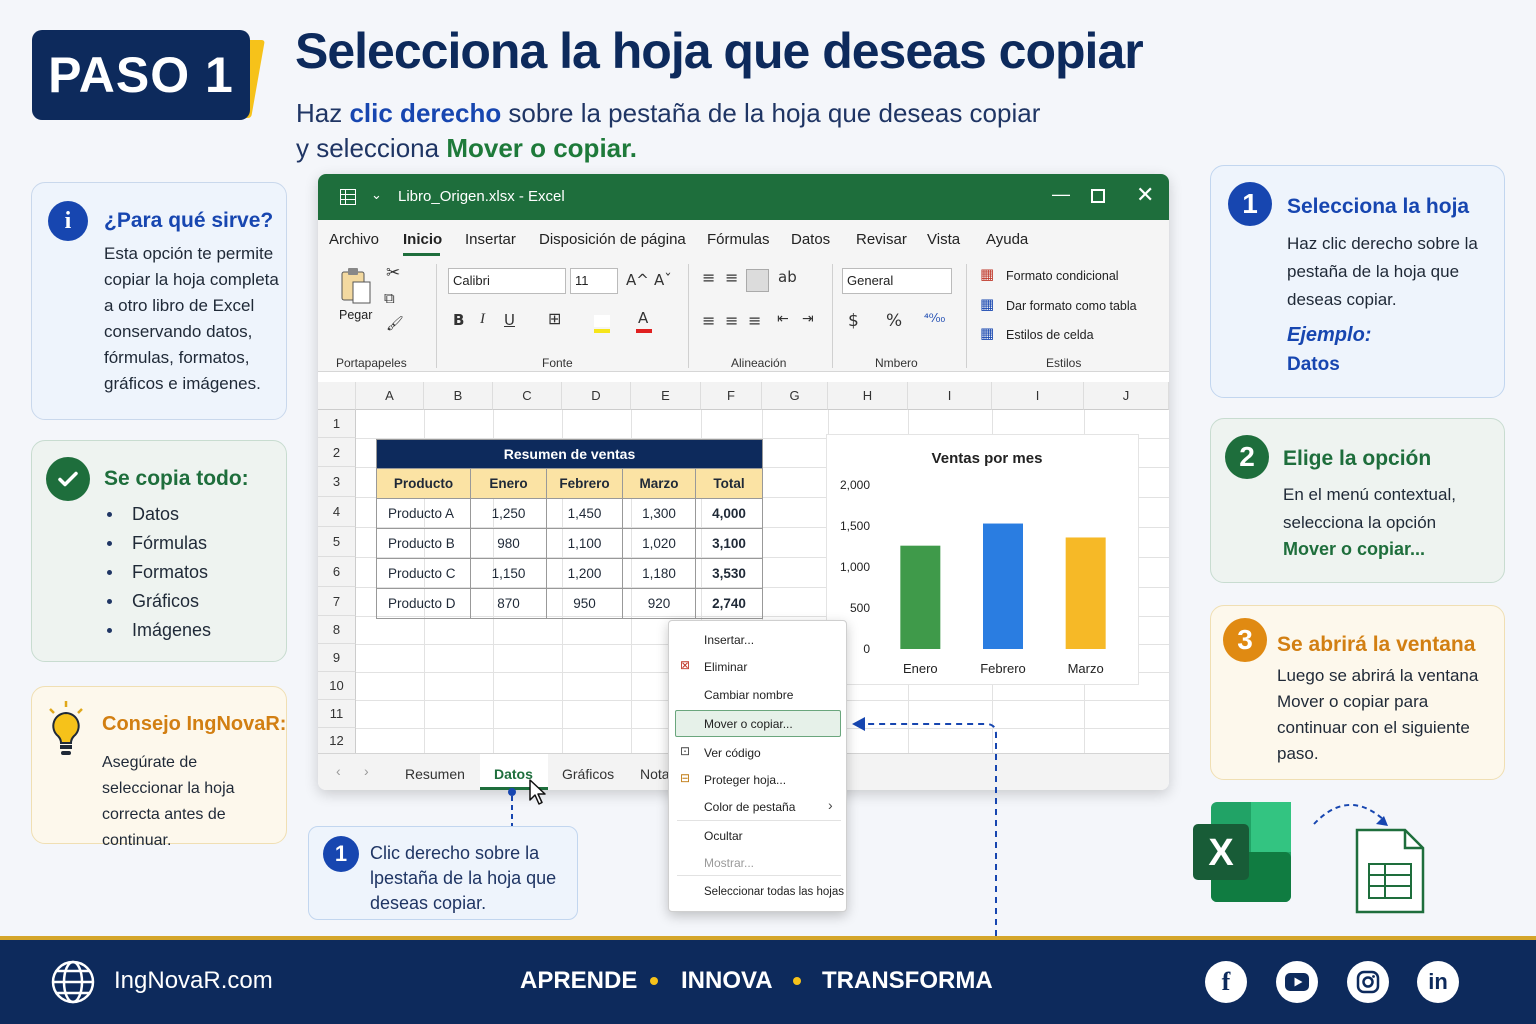 This screenshot has height=1024, width=1536. Describe the element at coordinates (366, 771) in the screenshot. I see `tab-scroll-right-icon: ›` at that location.